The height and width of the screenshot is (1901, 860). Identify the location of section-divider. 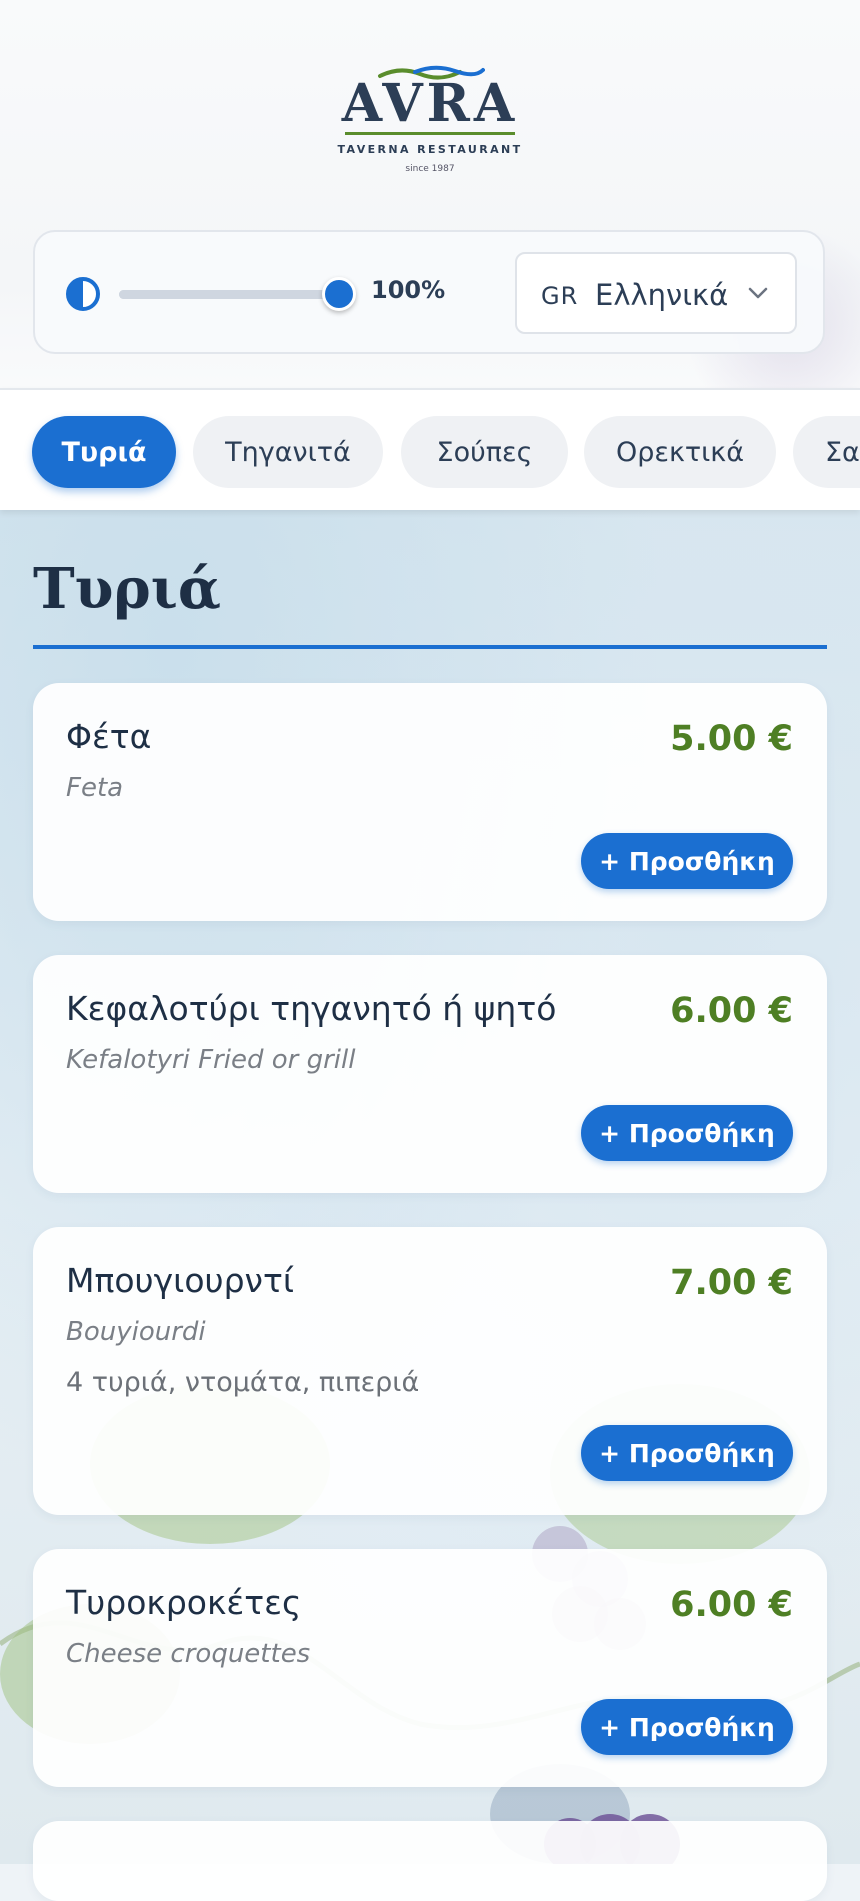
(430, 647).